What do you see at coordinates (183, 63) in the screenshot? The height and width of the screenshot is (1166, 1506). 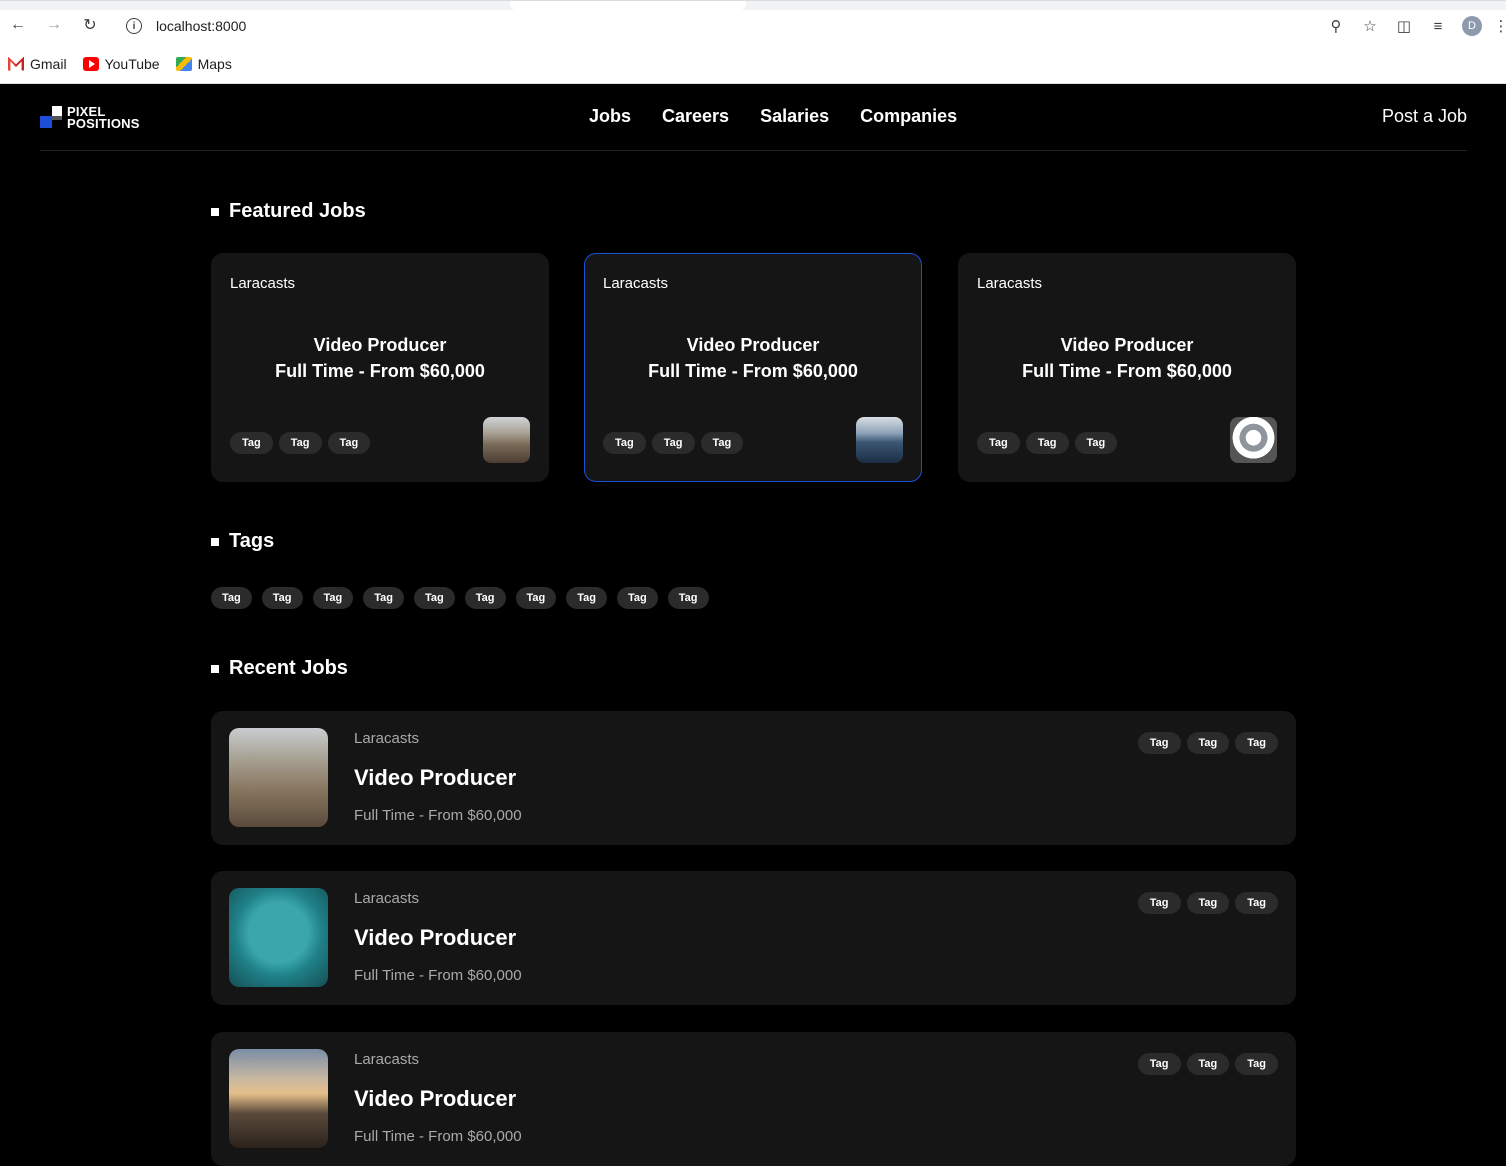 I see `maps-icon` at bounding box center [183, 63].